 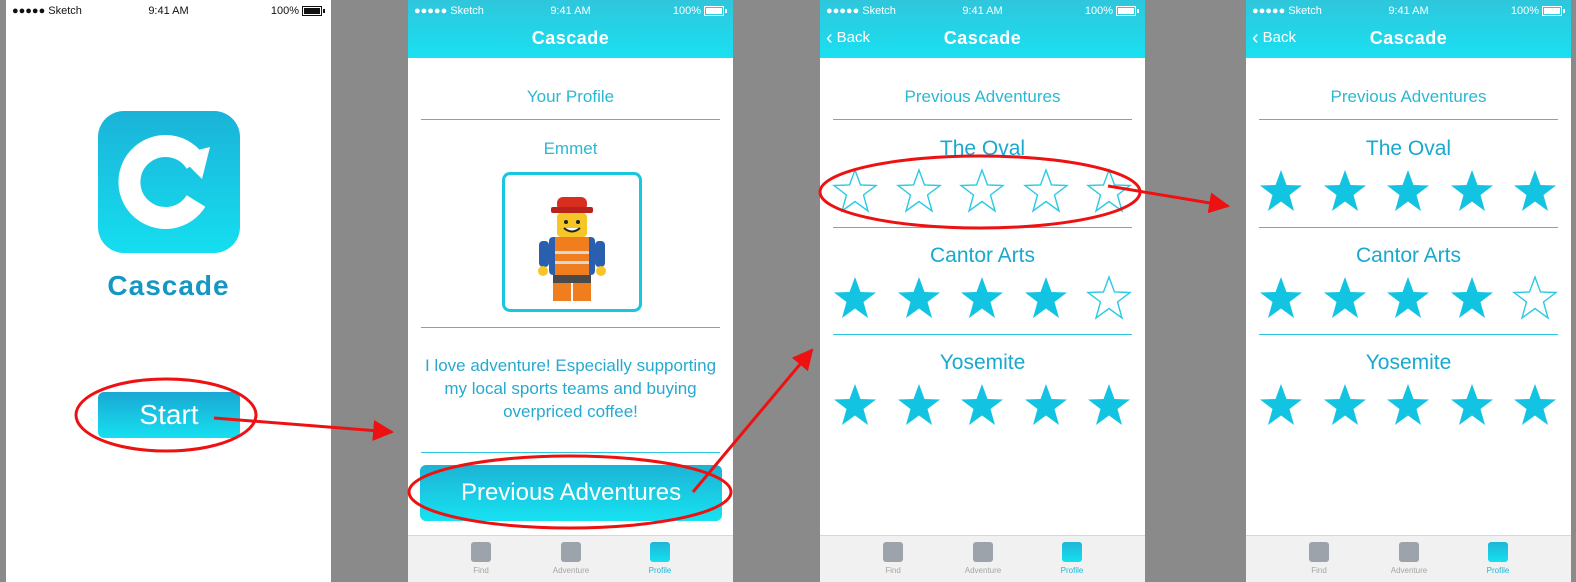 I want to click on nav-title: Cascade, so click(x=1408, y=38).